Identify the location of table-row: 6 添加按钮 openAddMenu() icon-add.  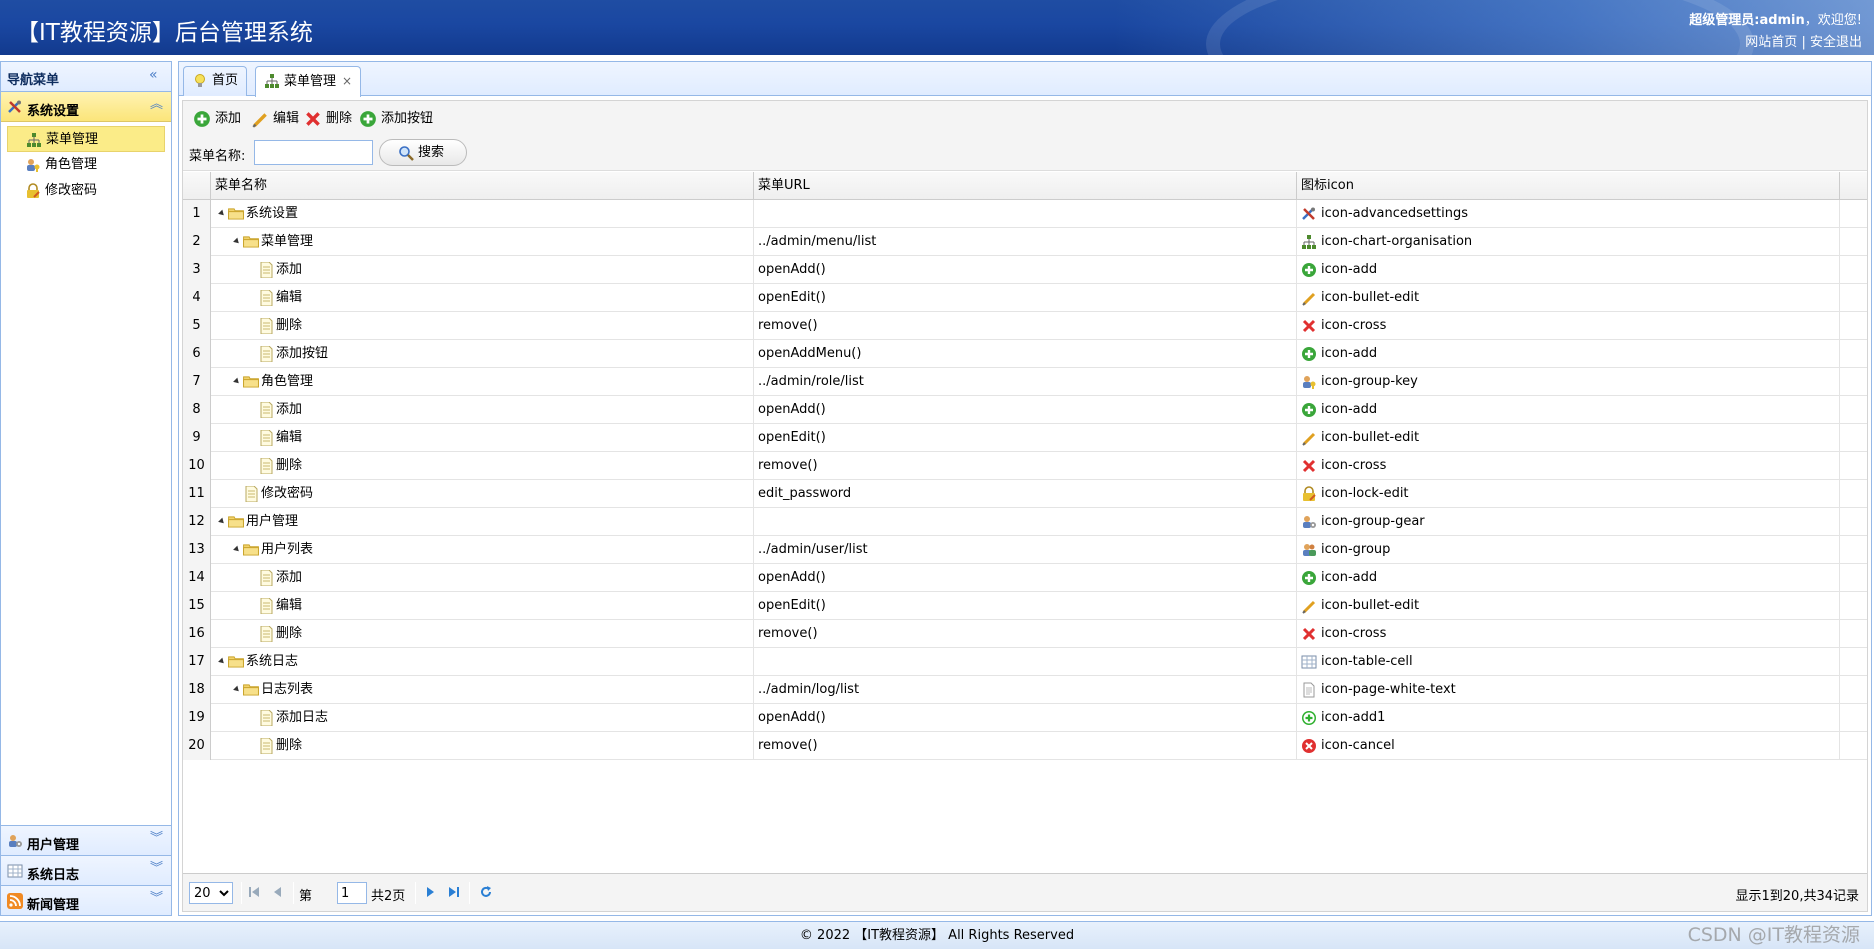
(1025, 354).